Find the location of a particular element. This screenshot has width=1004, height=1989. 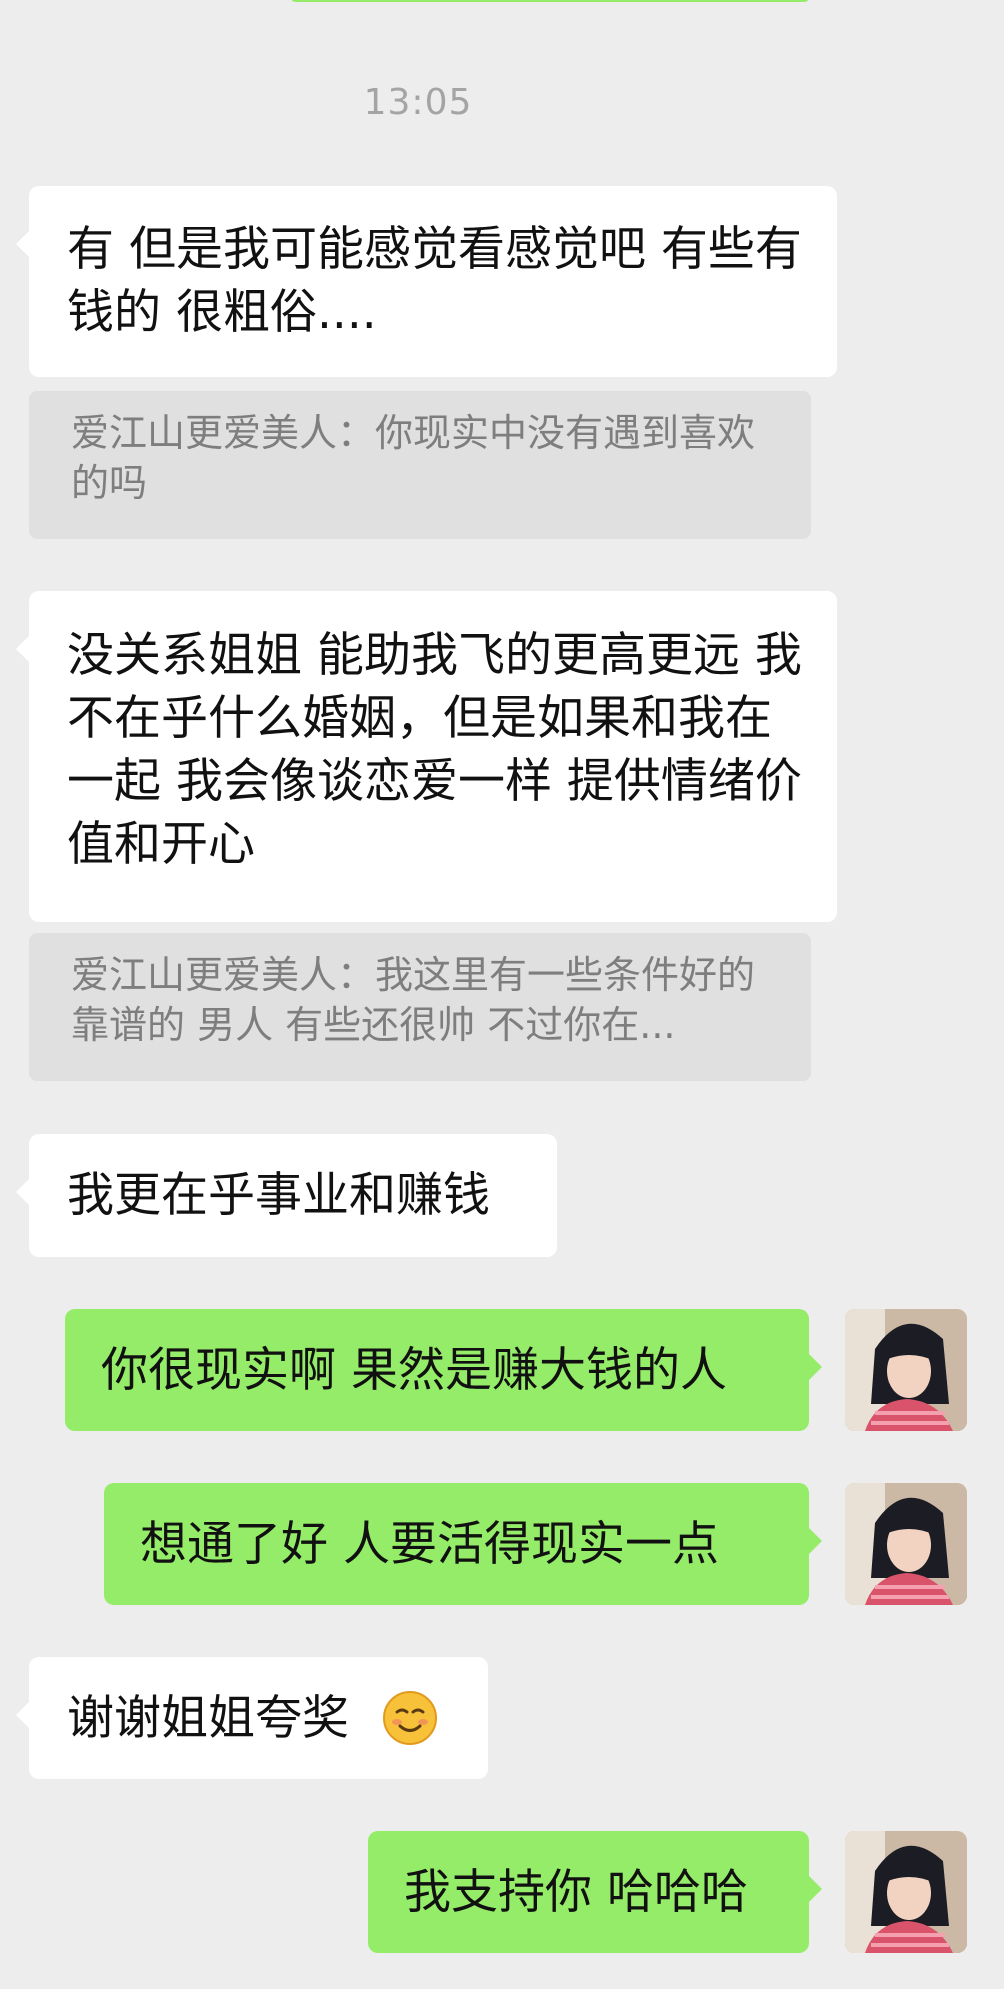

outgoing-message-bubble: 我支持你 哈哈哈 is located at coordinates (595, 1892).